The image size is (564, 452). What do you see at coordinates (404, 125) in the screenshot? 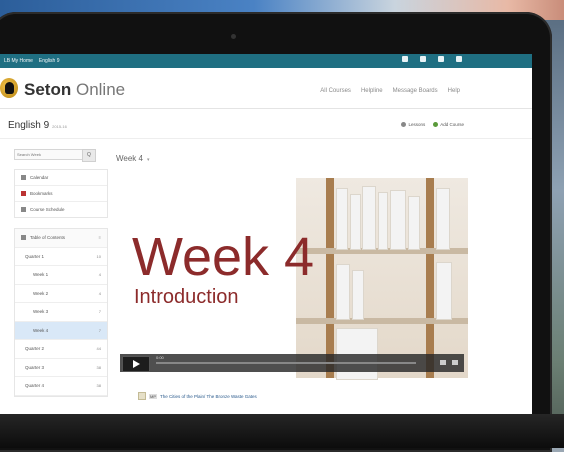
I see `lessons-icon` at bounding box center [404, 125].